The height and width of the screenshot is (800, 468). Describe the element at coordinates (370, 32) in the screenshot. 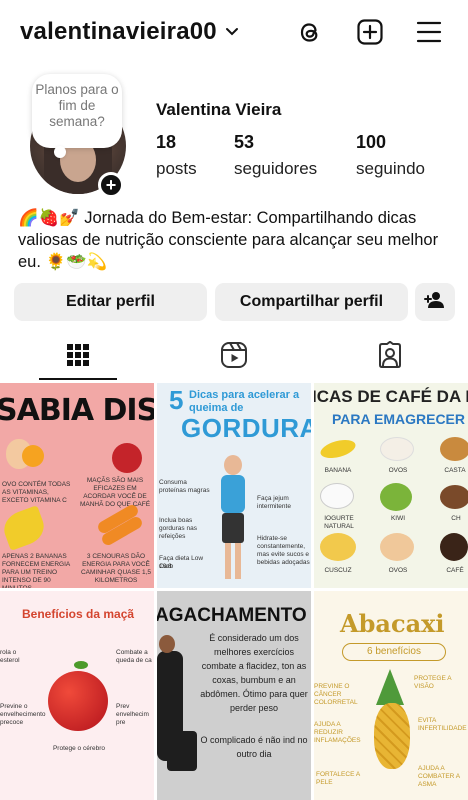

I see `new-post-icon` at that location.